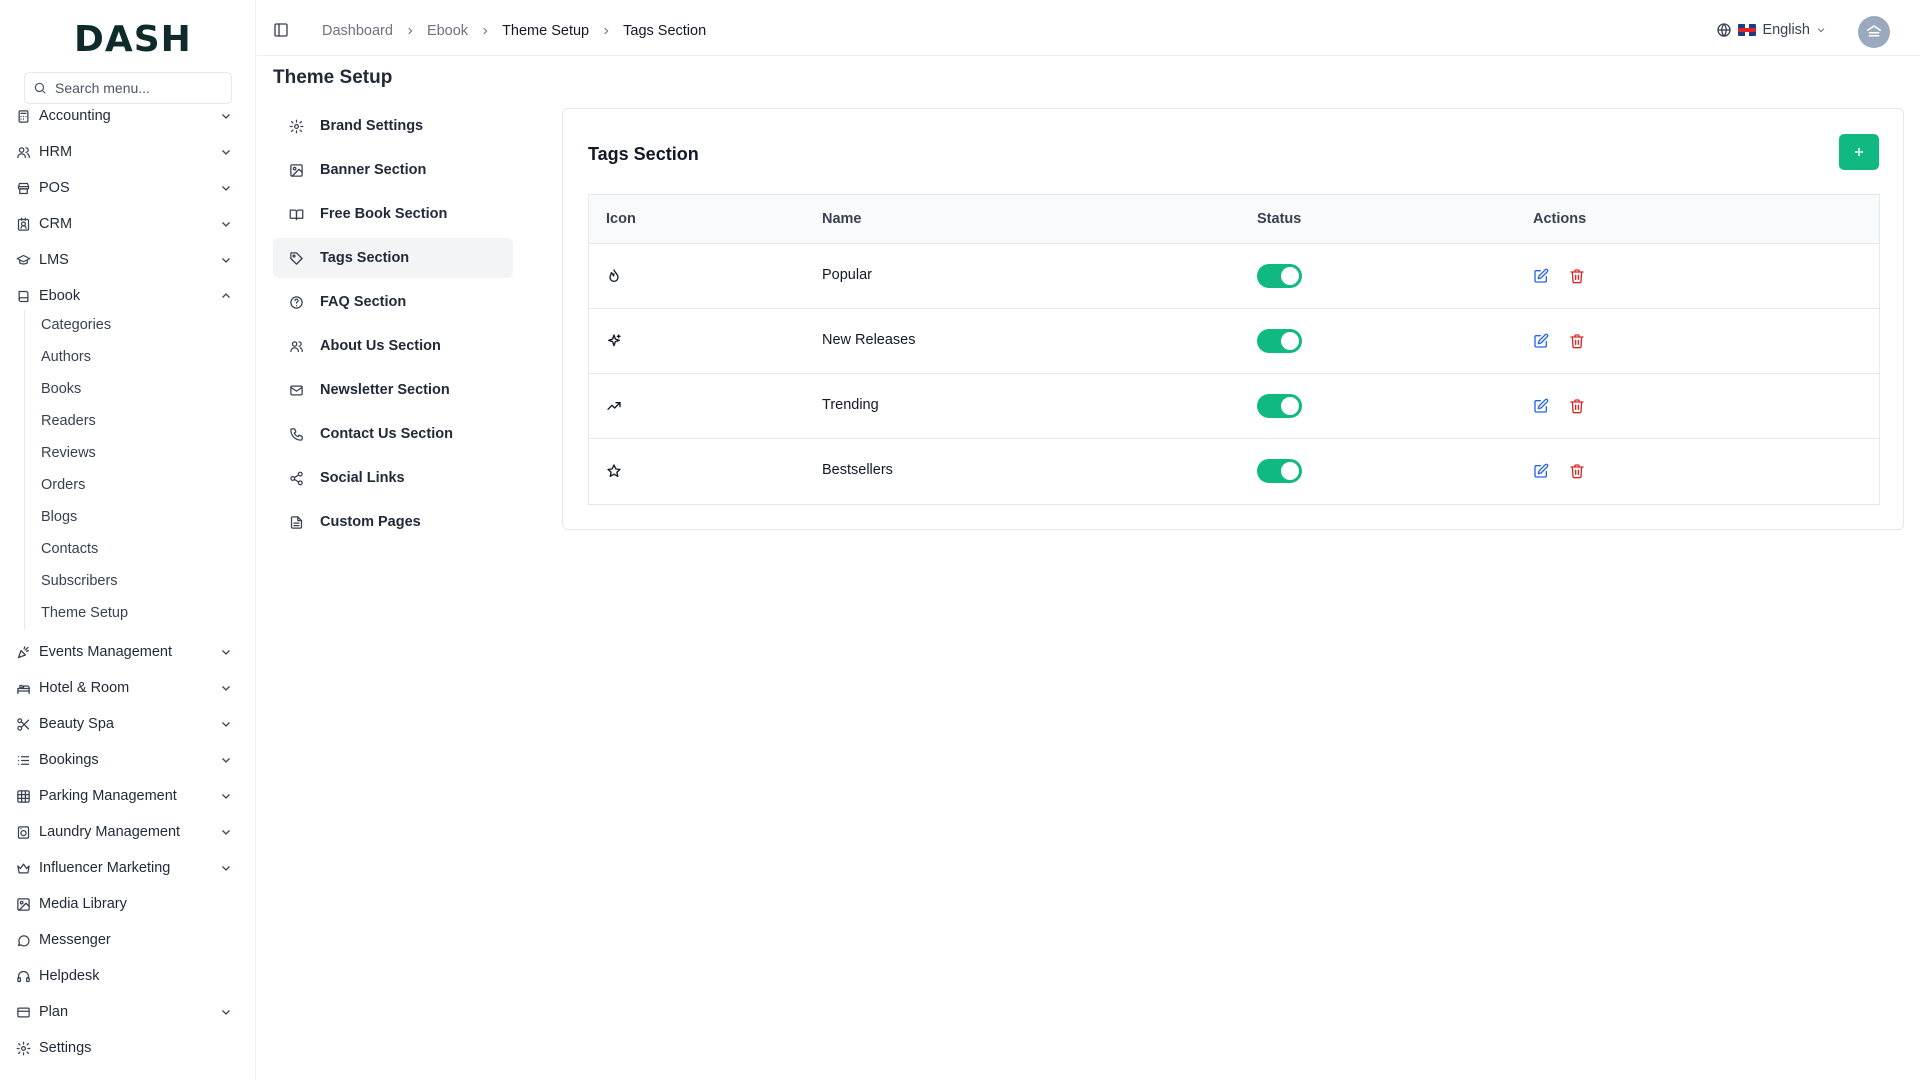 This screenshot has width=1920, height=1080. Describe the element at coordinates (79, 581) in the screenshot. I see `submenu-item-subscribers: Subscribers` at that location.